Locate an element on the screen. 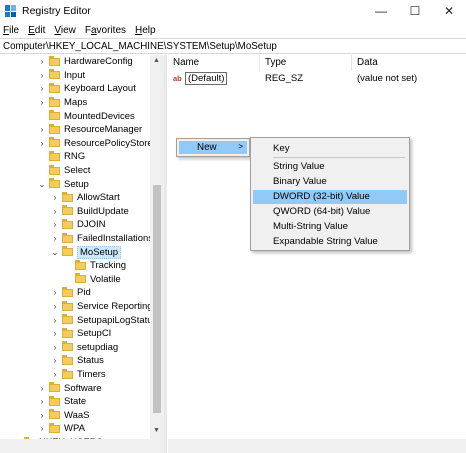  tree-item-label: MoSetup is located at coordinates (99, 252).